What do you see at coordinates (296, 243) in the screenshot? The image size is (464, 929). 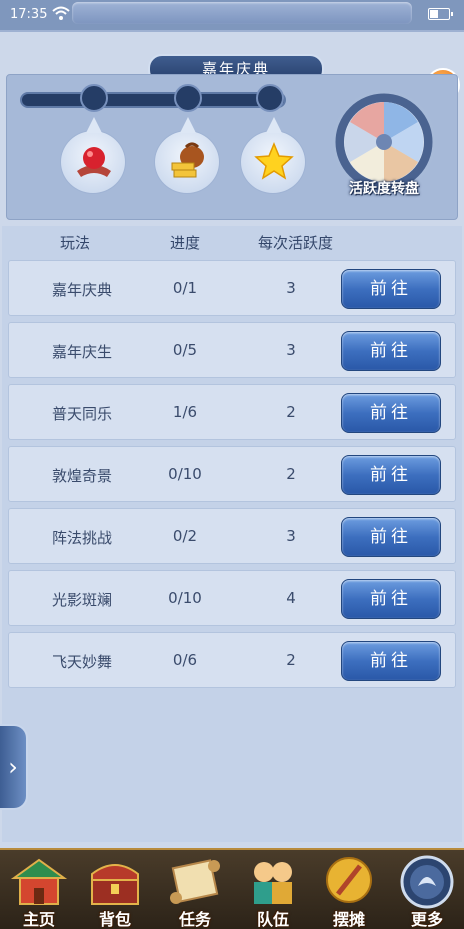 I see `header-points: 每次活跃度` at bounding box center [296, 243].